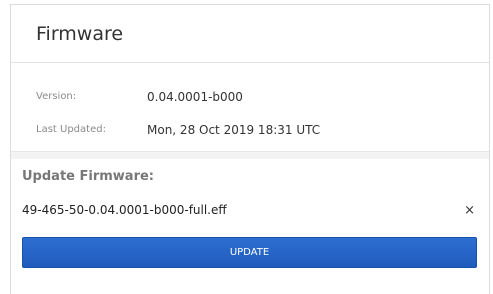 The width and height of the screenshot is (493, 294). Describe the element at coordinates (470, 210) in the screenshot. I see `close-icon: ×` at that location.